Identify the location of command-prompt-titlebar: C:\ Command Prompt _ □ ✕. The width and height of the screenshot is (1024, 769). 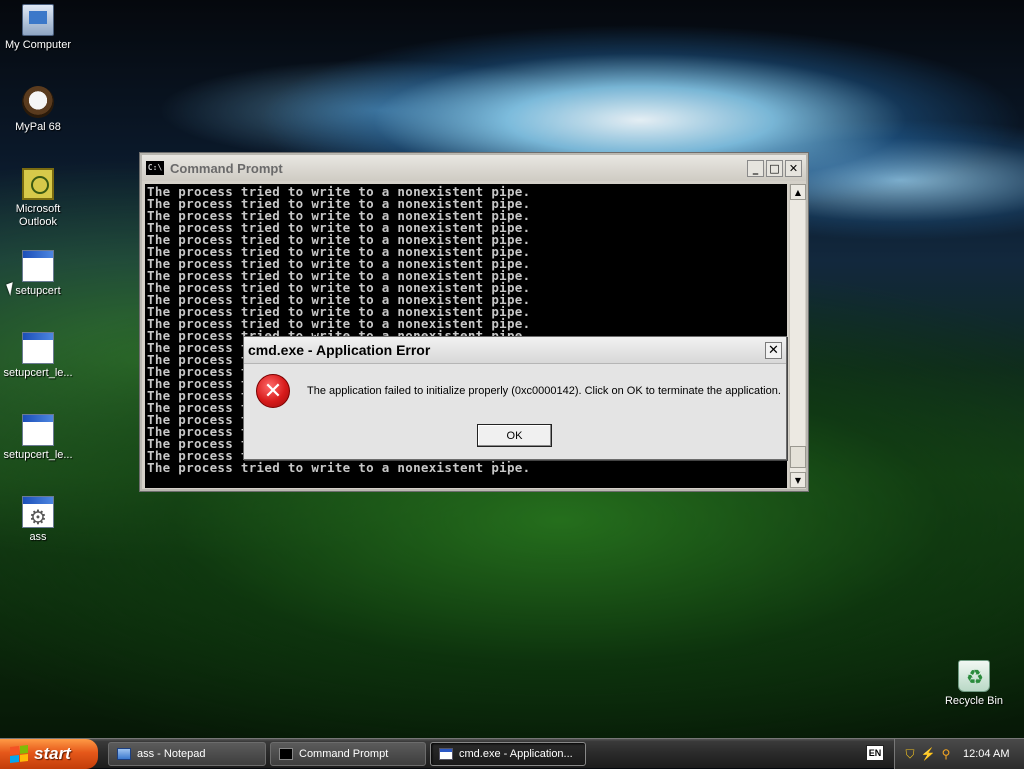
(474, 168).